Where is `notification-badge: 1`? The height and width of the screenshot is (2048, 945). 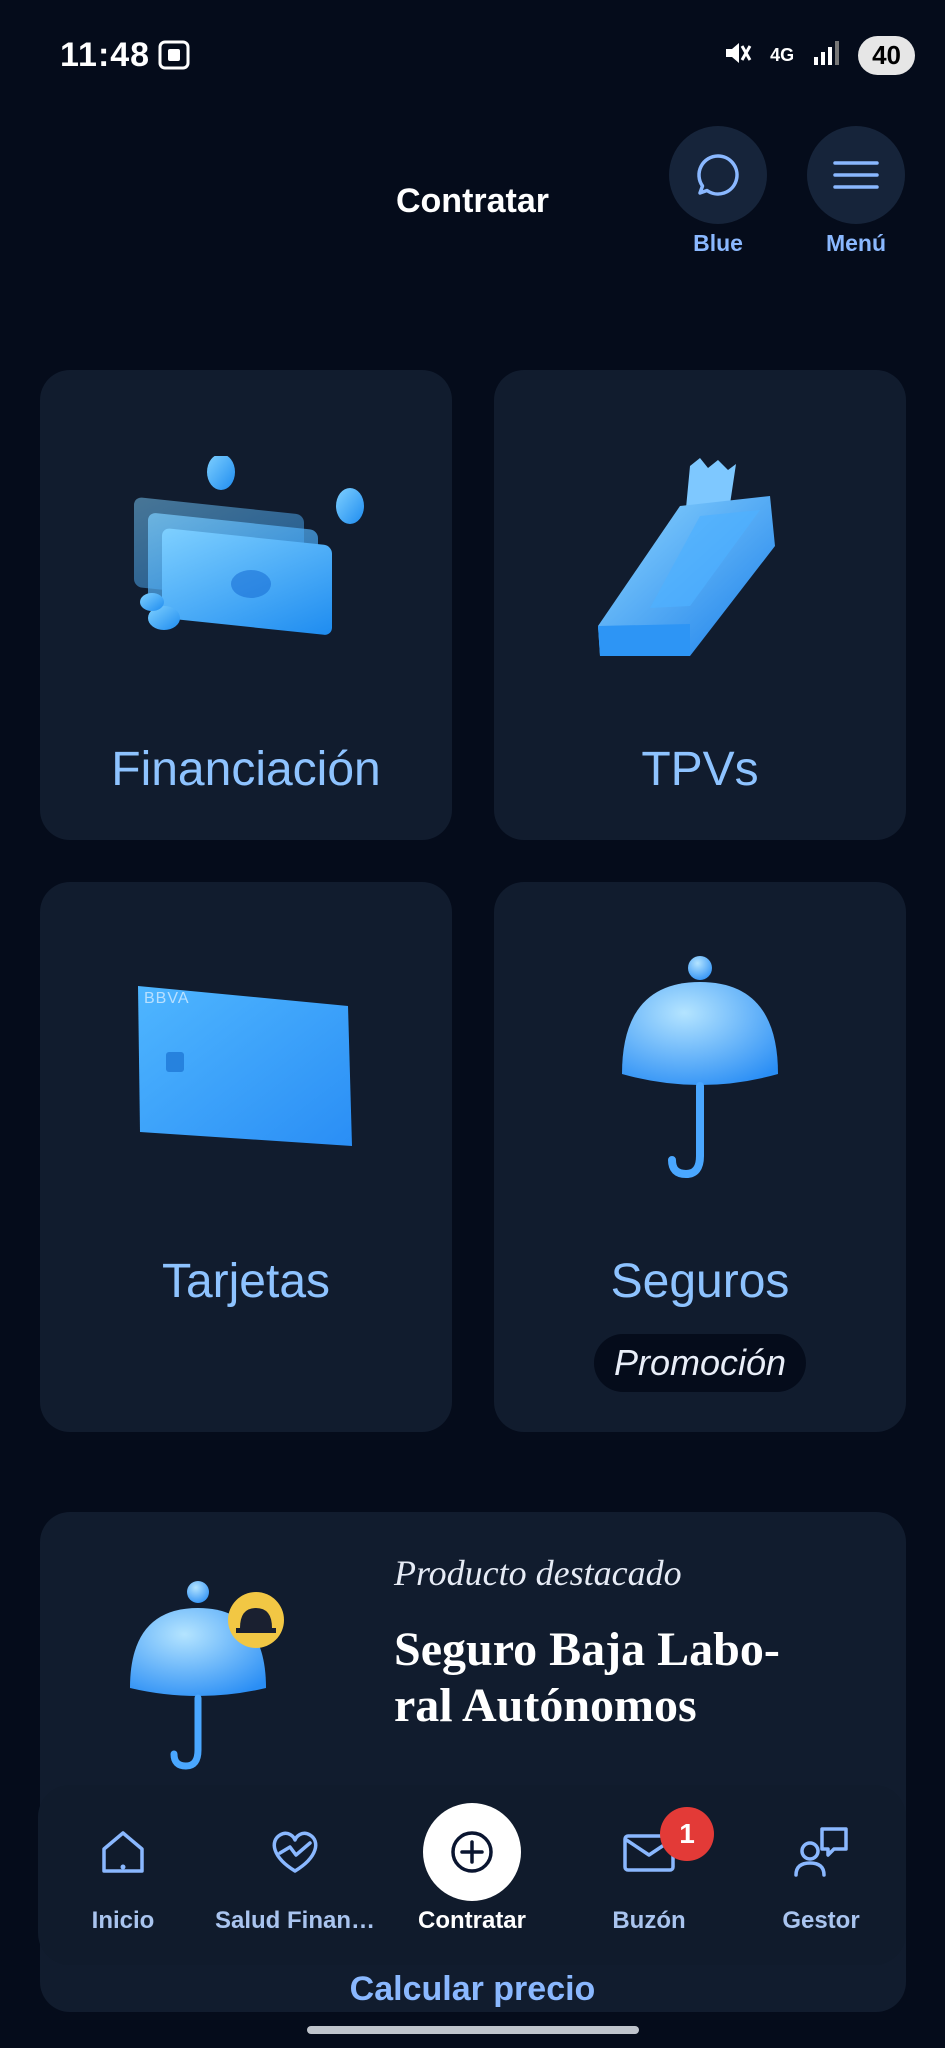
notification-badge: 1 is located at coordinates (687, 1834).